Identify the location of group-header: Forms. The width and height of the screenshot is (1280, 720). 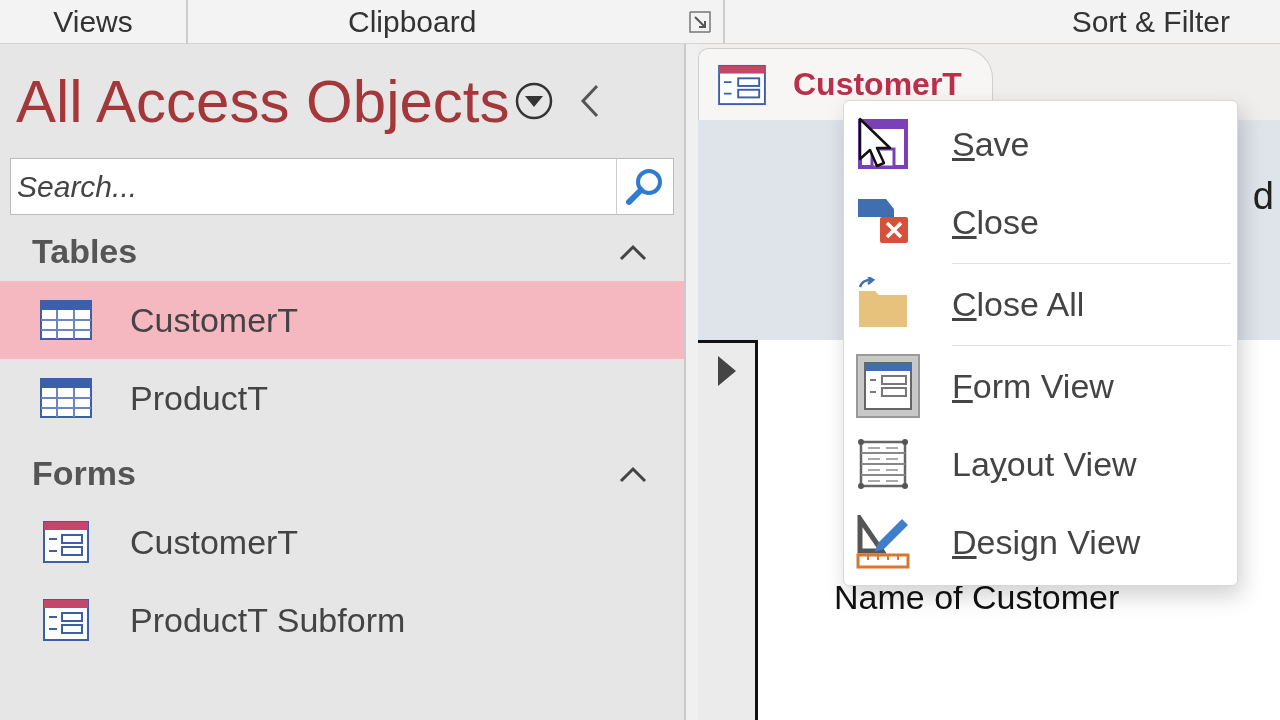
(342, 473).